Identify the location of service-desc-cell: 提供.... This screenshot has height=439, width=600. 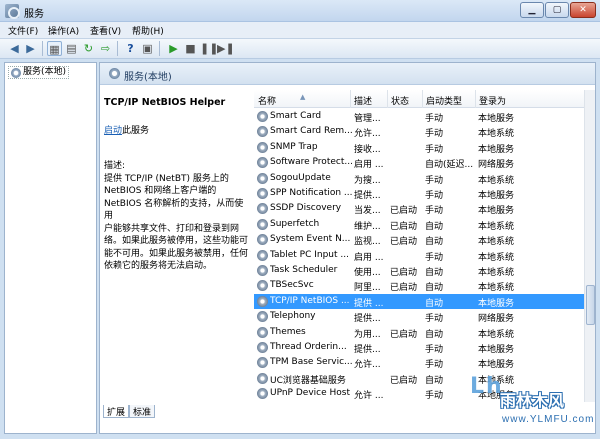
(367, 350).